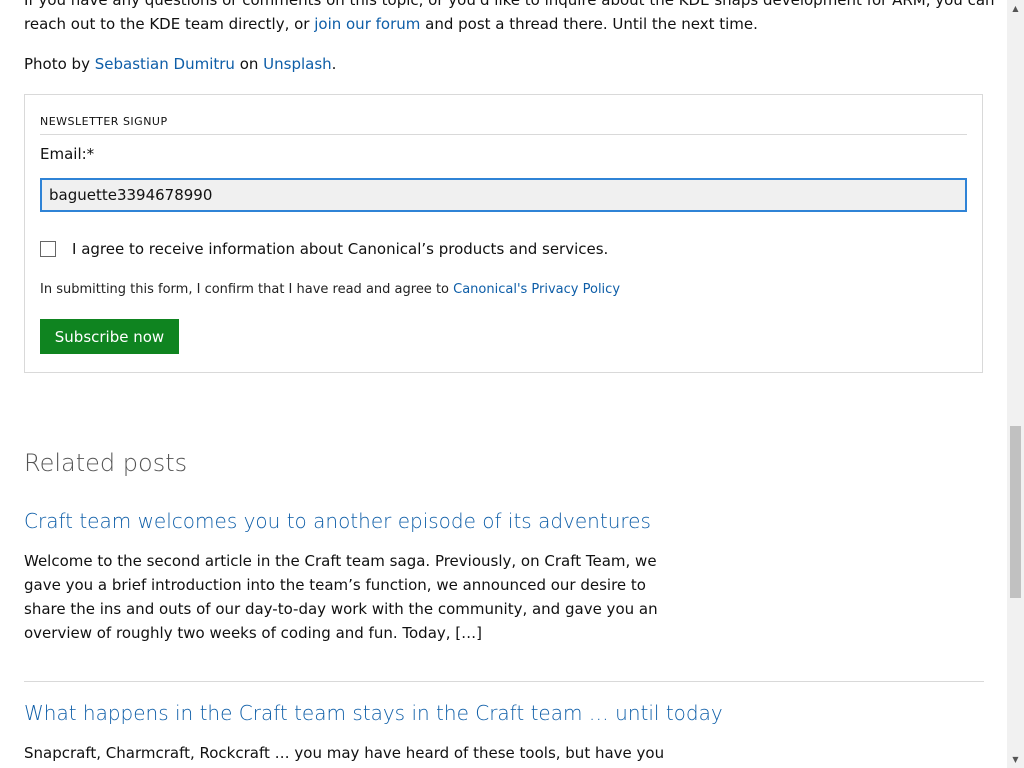 Image resolution: width=1024 pixels, height=768 pixels. Describe the element at coordinates (536, 289) in the screenshot. I see `privacy-policy-link: Canonical's Privacy Policy` at that location.